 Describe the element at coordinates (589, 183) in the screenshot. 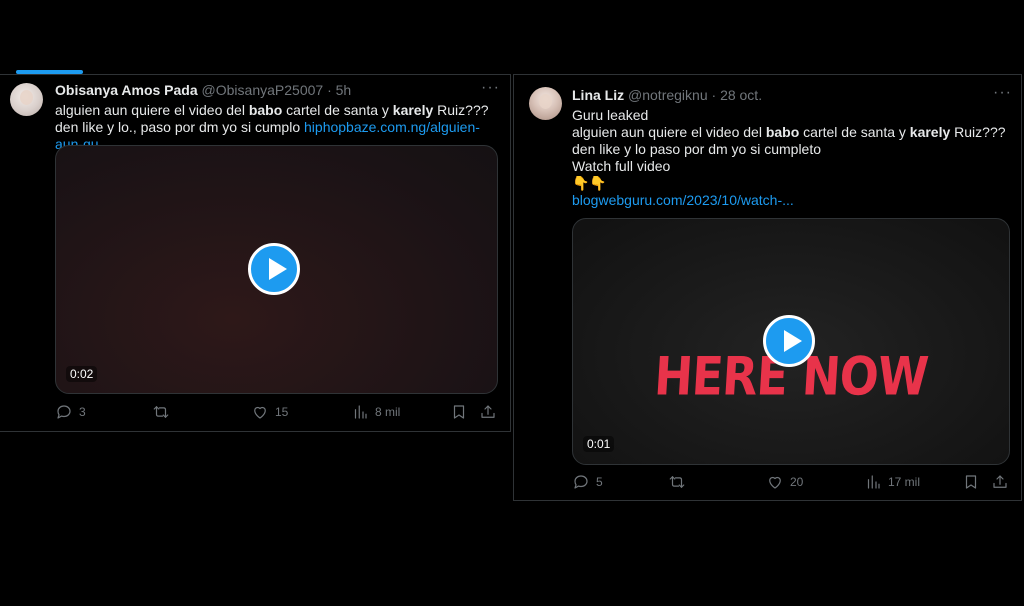

I see `emoji-line: 👇👇` at that location.